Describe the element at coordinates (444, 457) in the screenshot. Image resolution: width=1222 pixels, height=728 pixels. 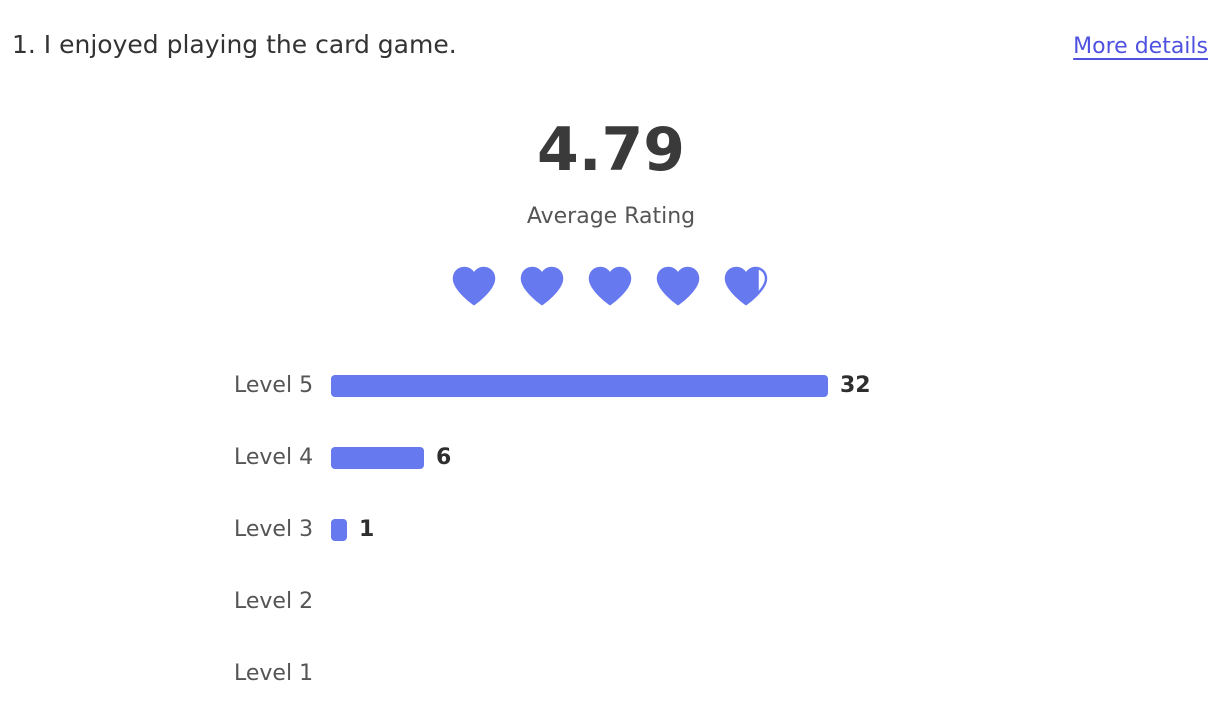
I see `level-count: 6` at that location.